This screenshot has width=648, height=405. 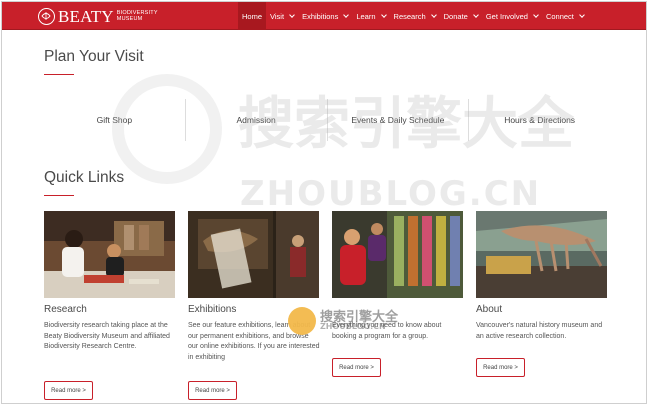 What do you see at coordinates (86, 16) in the screenshot?
I see `brand-name: BEATY` at bounding box center [86, 16].